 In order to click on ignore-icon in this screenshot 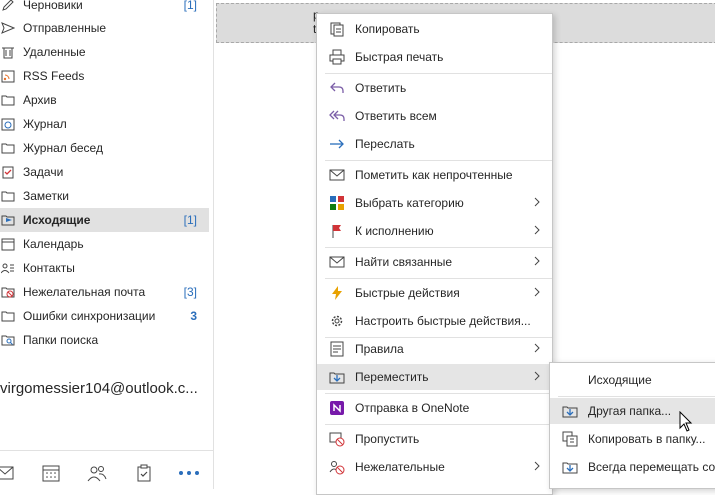, I will do `click(337, 439)`.